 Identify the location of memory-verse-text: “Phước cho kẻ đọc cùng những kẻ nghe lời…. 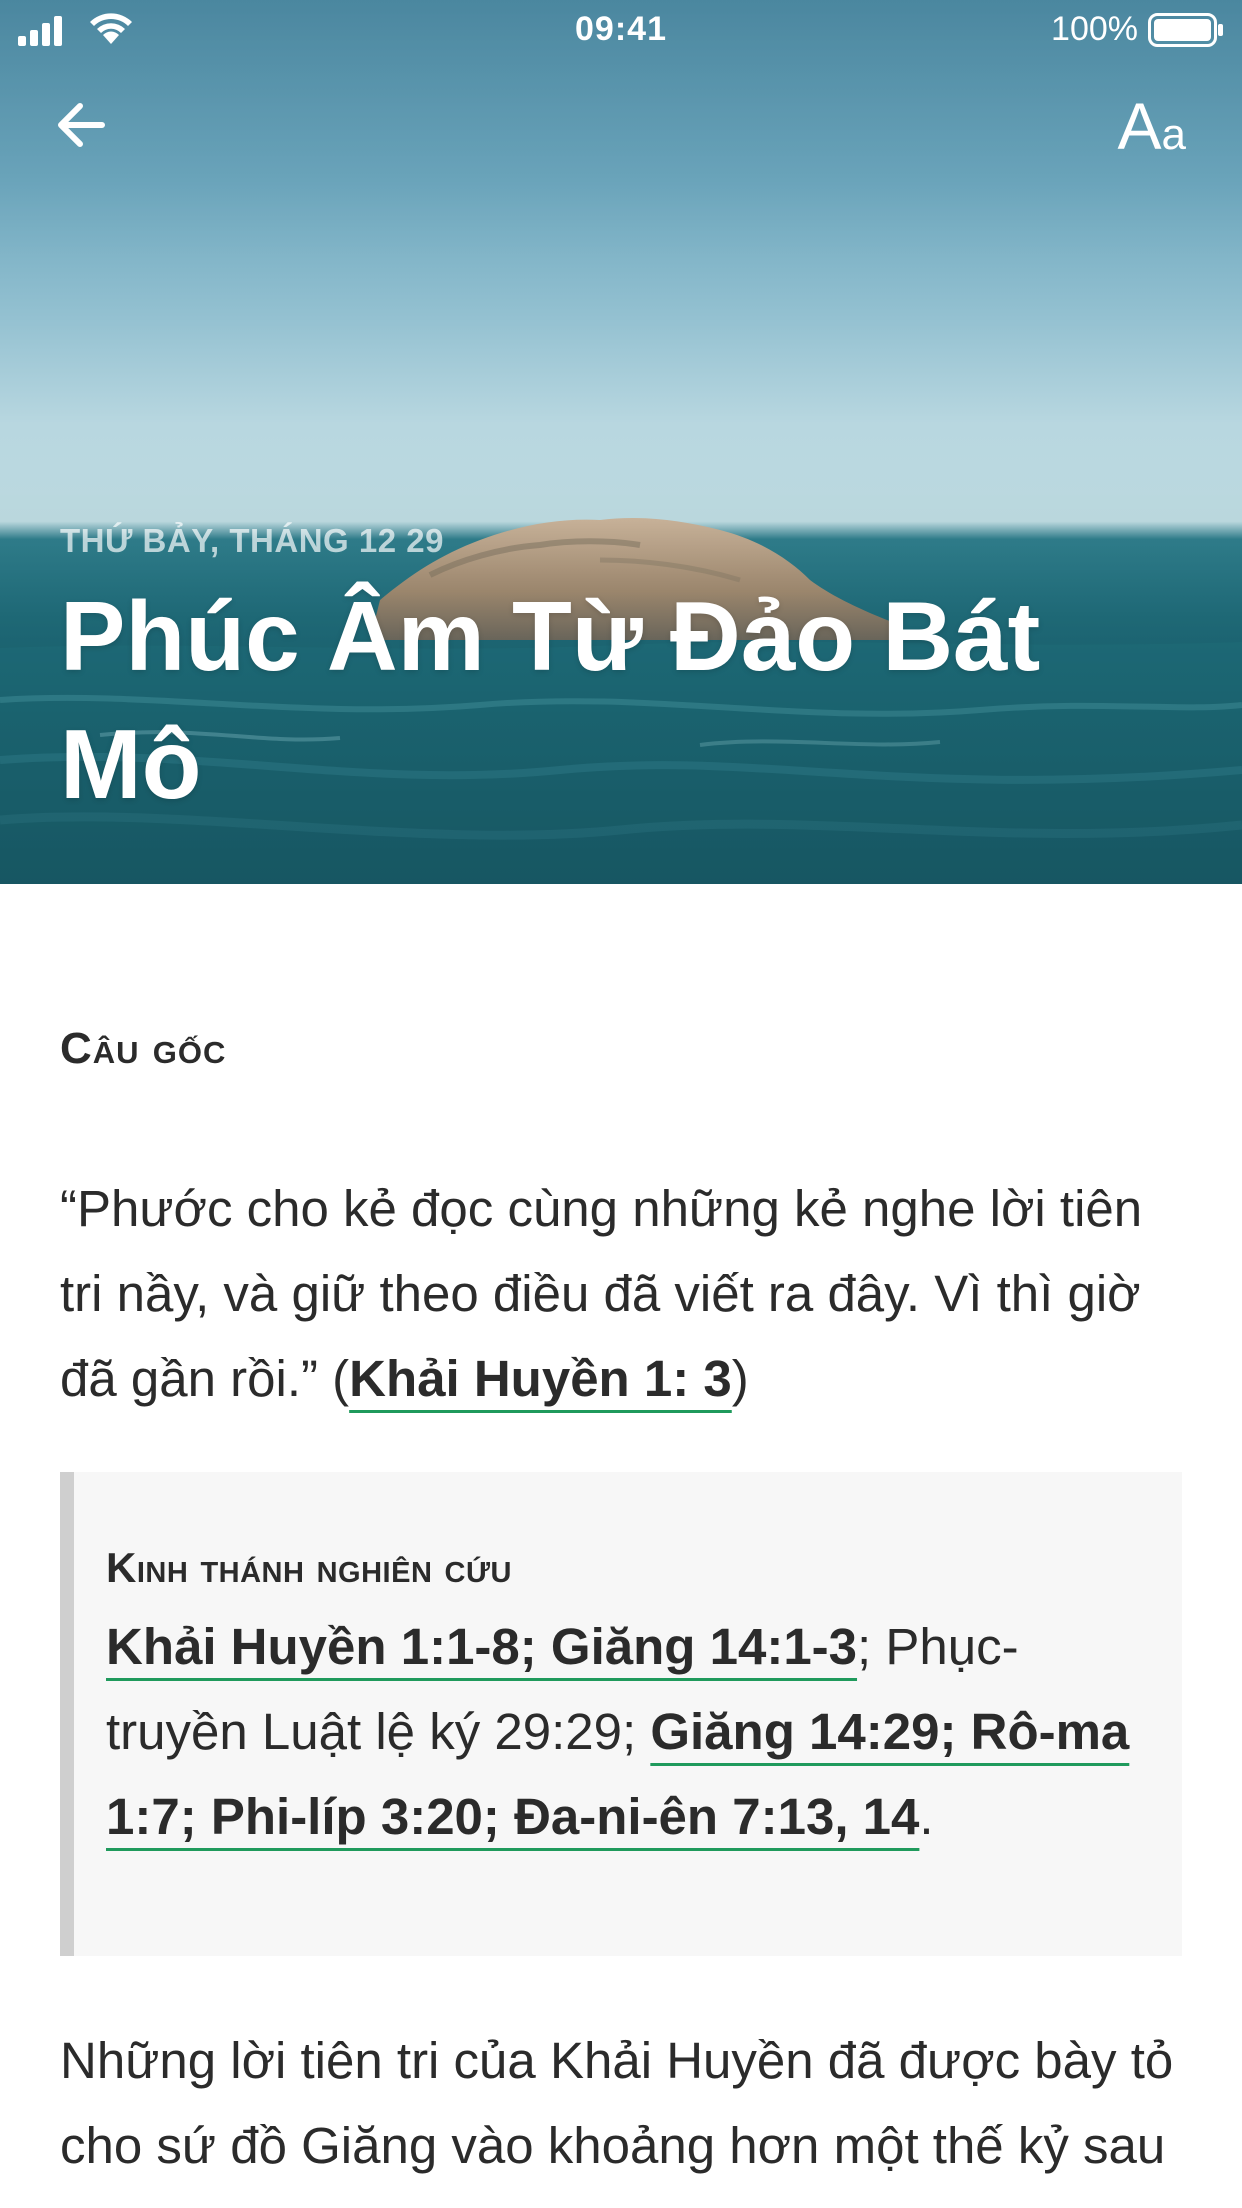
(625, 1293).